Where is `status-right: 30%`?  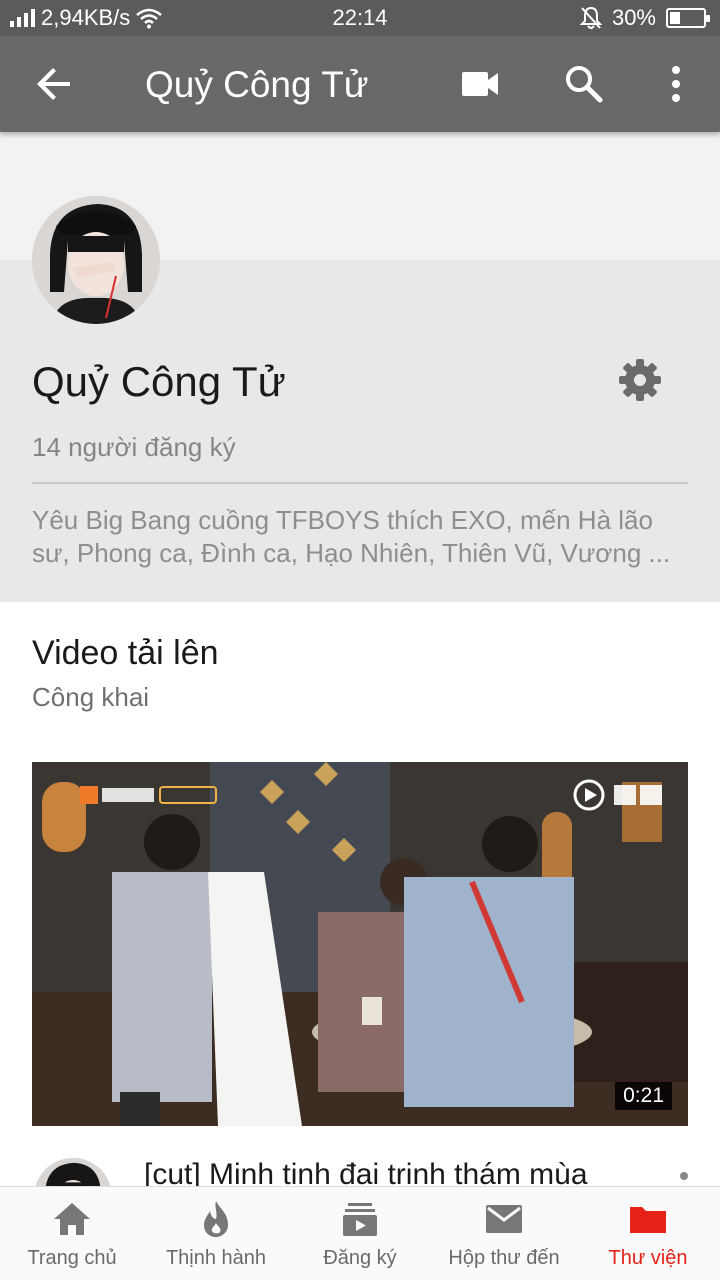 status-right: 30% is located at coordinates (644, 18).